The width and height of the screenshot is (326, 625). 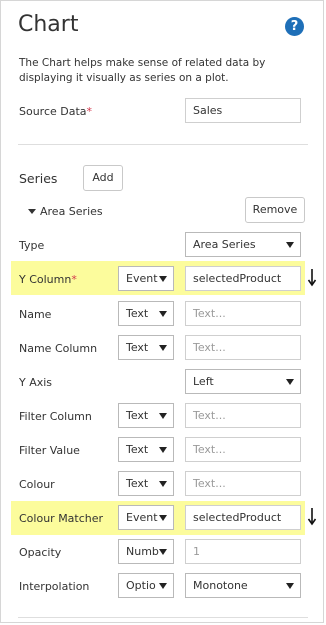 I want to click on colour-mode-select: Text, so click(x=146, y=483).